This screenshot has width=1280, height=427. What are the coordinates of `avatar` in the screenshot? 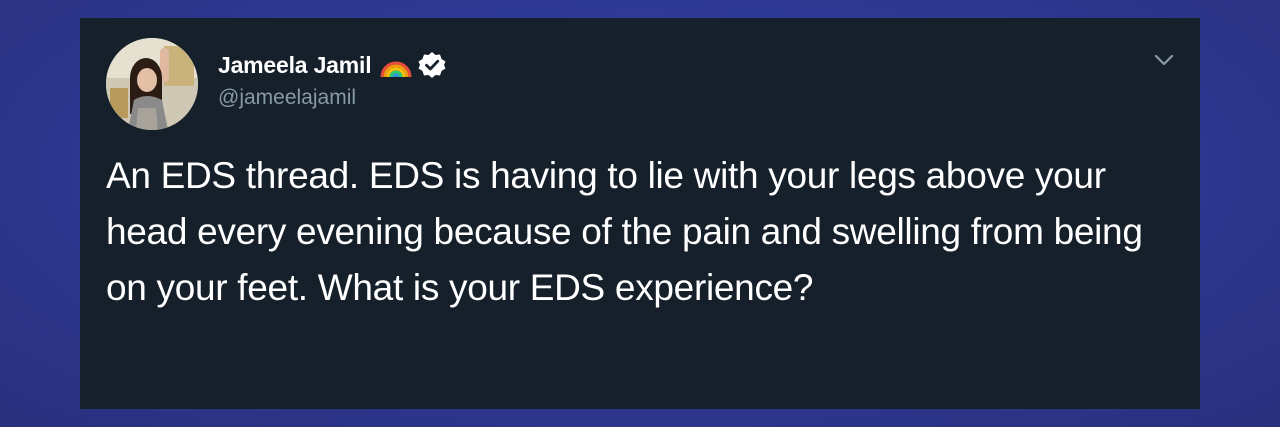 It's located at (152, 84).